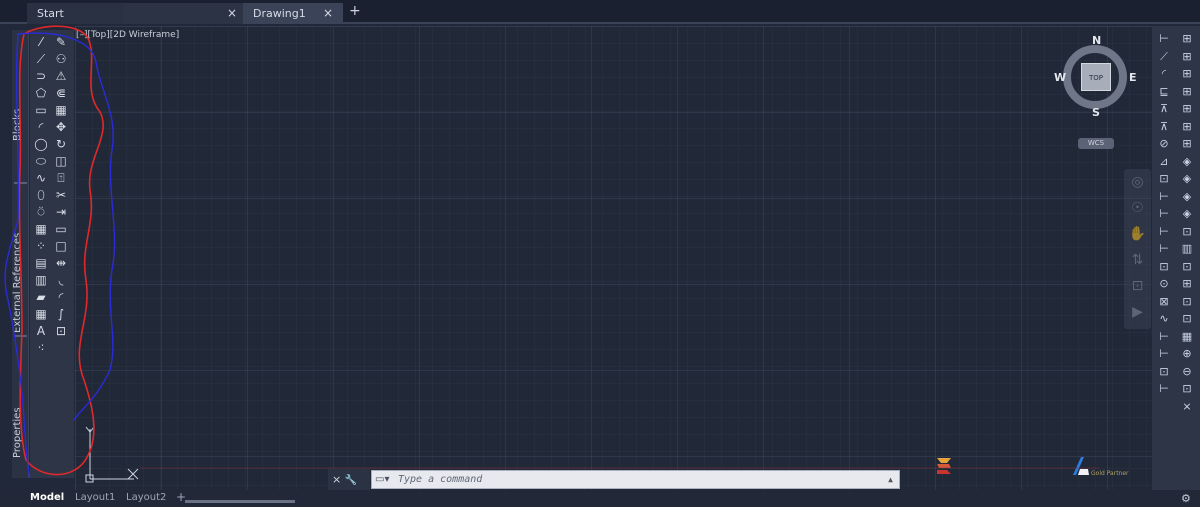 Image resolution: width=1200 pixels, height=507 pixels. What do you see at coordinates (1096, 77) in the screenshot?
I see `viewcube-top-face: TOP` at bounding box center [1096, 77].